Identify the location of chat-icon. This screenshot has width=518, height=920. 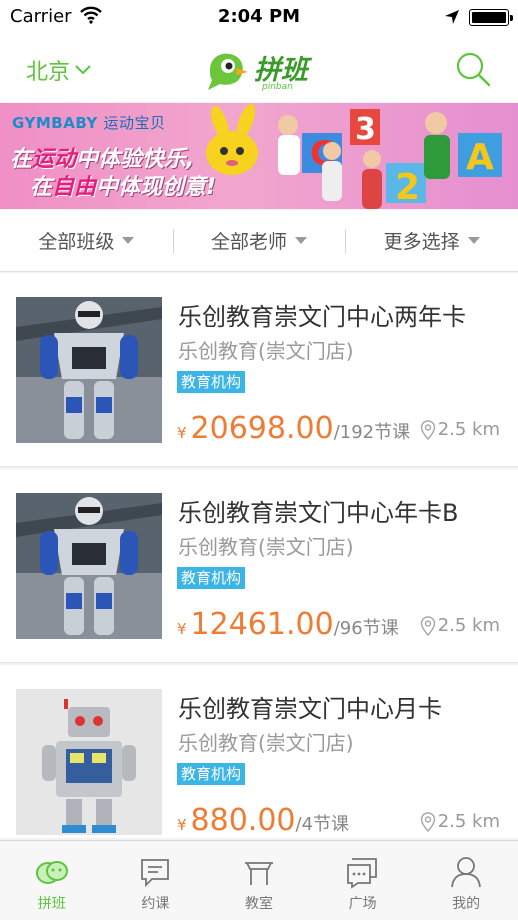
(155, 873).